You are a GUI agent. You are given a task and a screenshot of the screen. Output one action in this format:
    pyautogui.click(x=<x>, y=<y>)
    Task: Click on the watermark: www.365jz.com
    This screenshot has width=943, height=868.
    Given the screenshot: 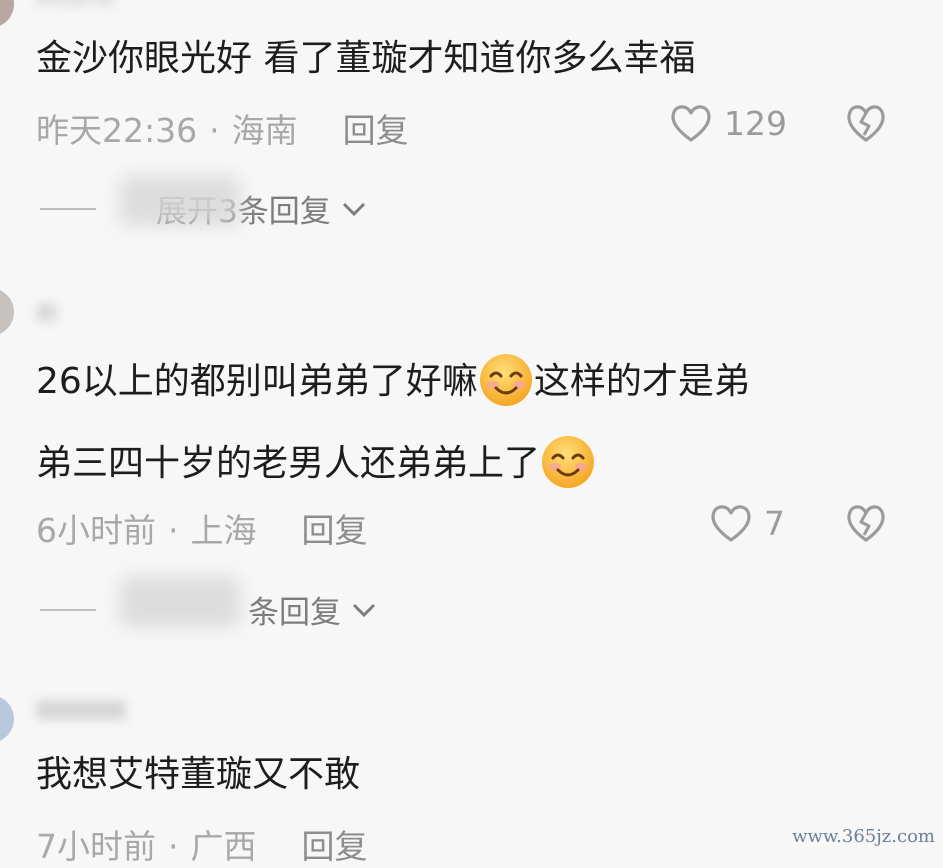 What is the action you would take?
    pyautogui.click(x=863, y=836)
    